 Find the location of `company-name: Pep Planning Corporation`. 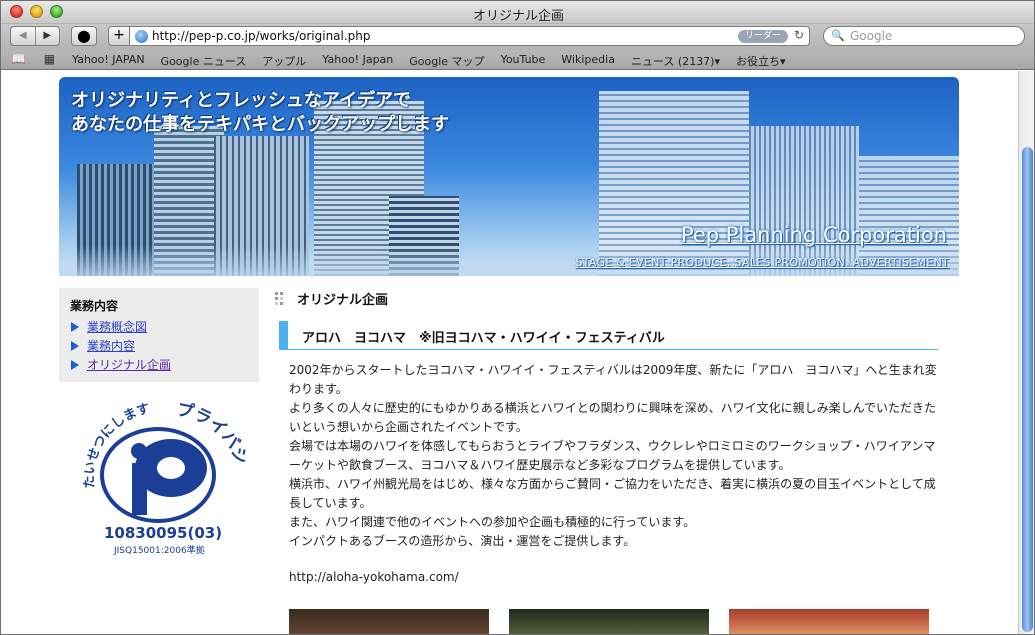

company-name: Pep Planning Corporation is located at coordinates (813, 235).